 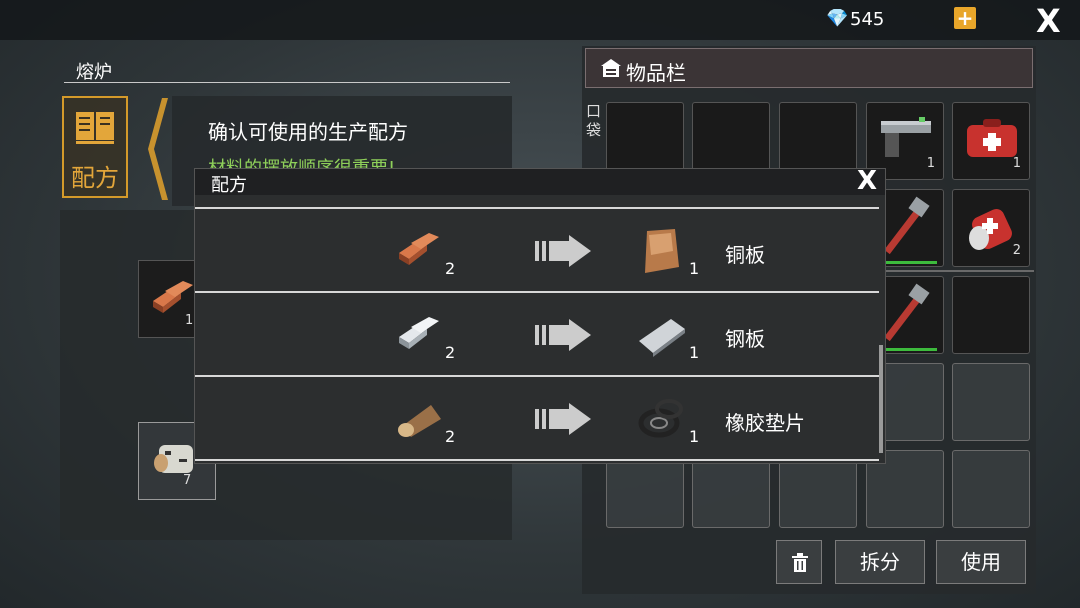 What do you see at coordinates (158, 149) in the screenshot?
I see `chevron-left-icon` at bounding box center [158, 149].